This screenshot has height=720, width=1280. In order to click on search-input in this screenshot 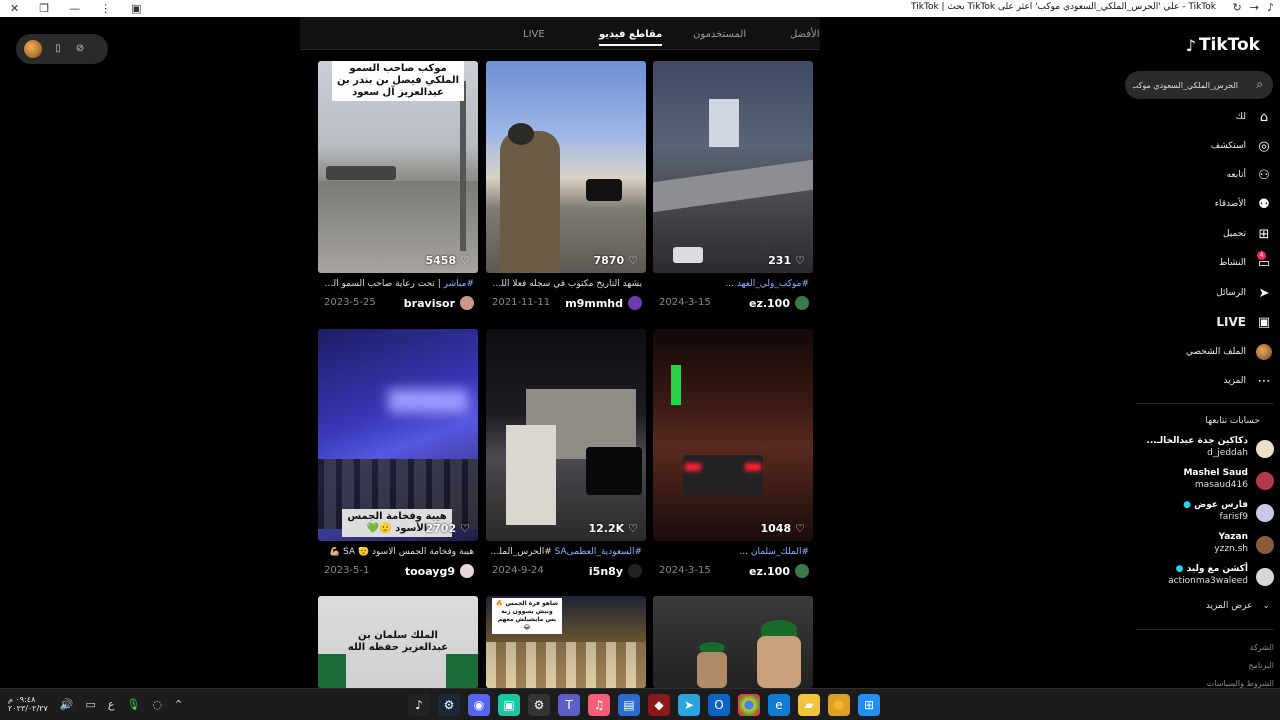, I will do `click(1185, 85)`.